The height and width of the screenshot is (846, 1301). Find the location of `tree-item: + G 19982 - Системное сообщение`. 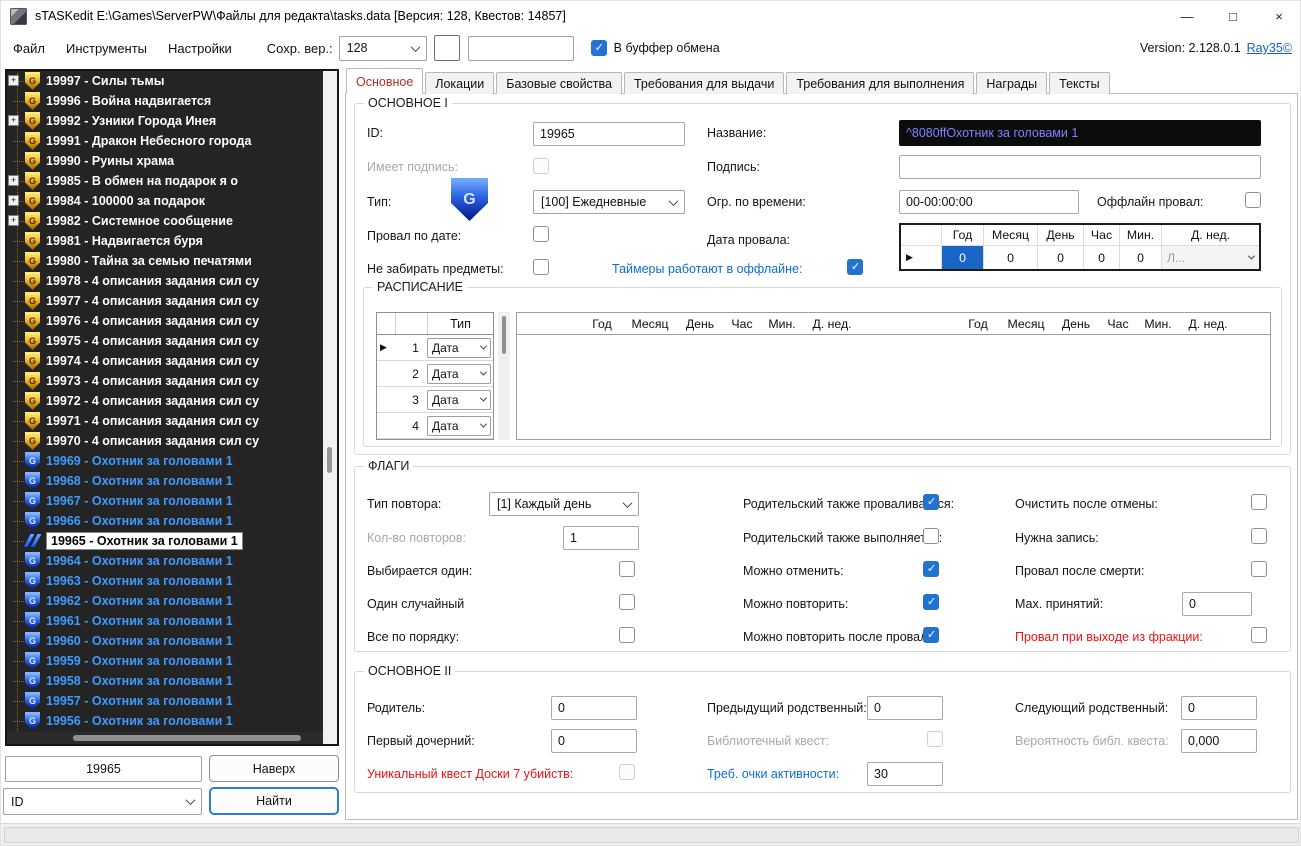

tree-item: + G 19982 - Системное сообщение is located at coordinates (165, 221).